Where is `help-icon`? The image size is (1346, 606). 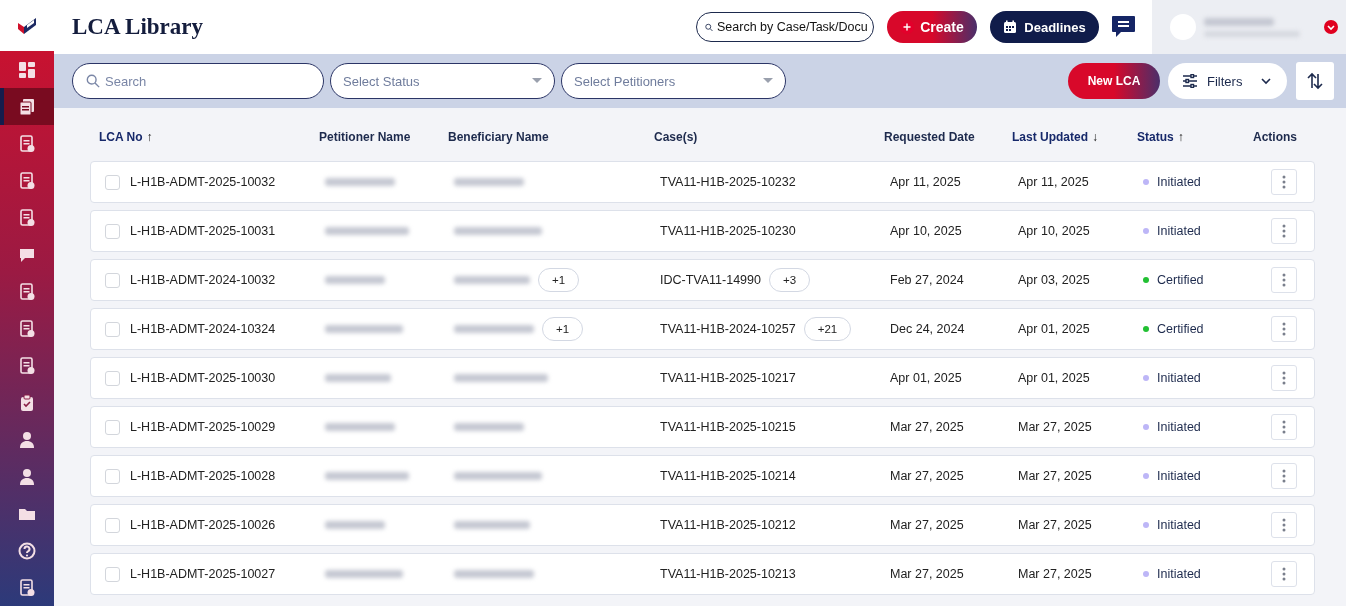 help-icon is located at coordinates (27, 550).